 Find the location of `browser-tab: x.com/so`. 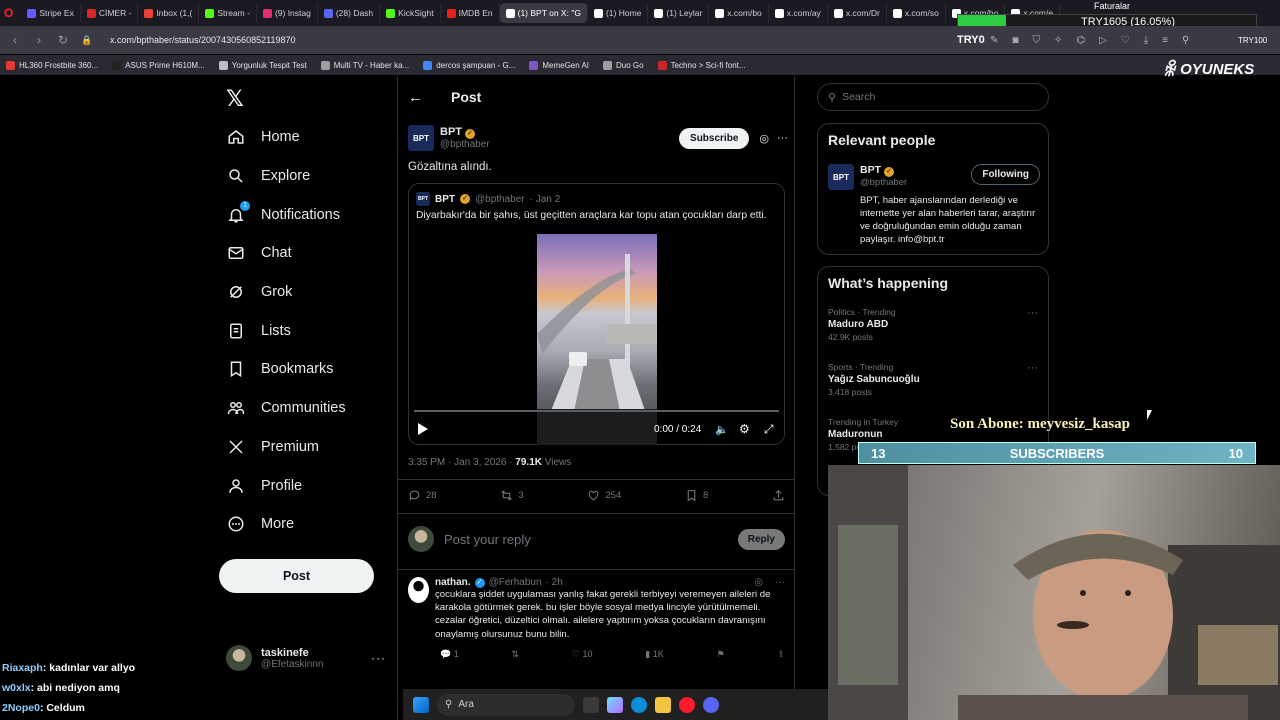

browser-tab: x.com/so is located at coordinates (916, 13).